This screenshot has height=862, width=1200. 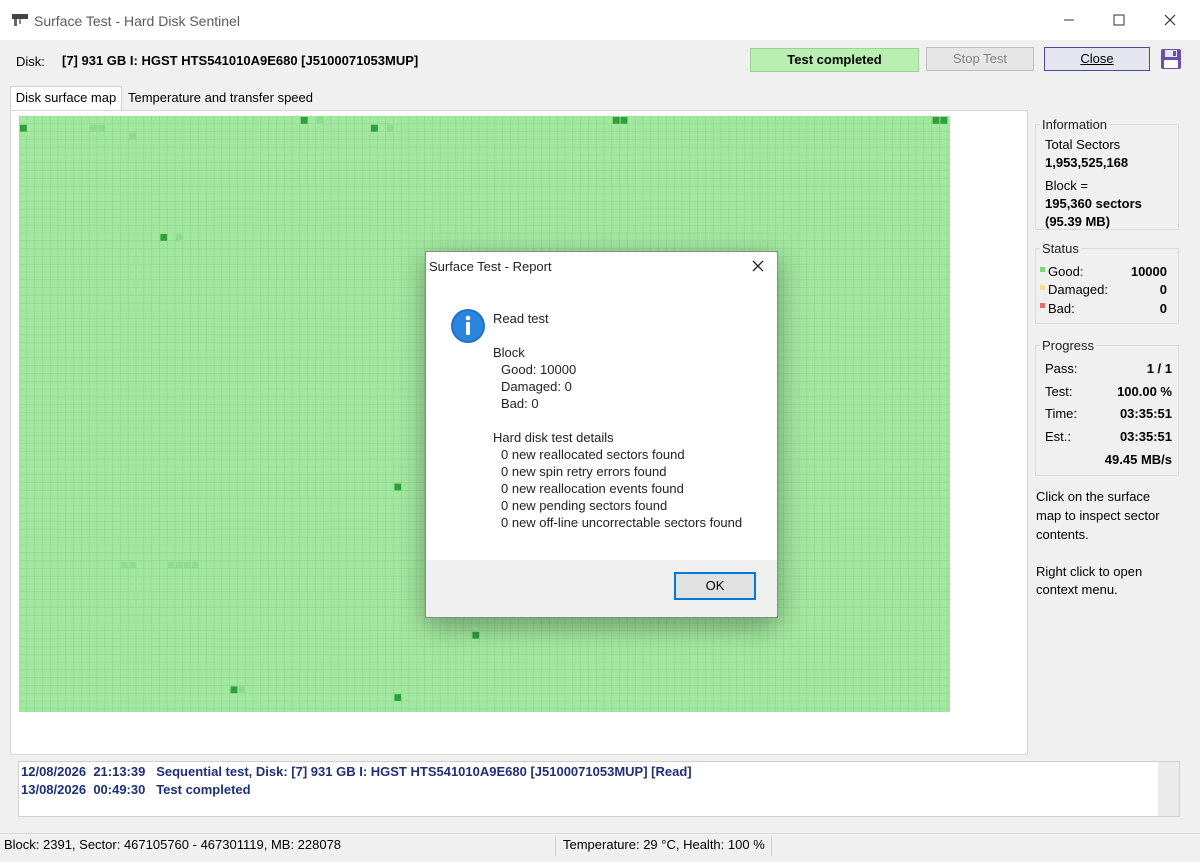 I want to click on time-label: Time:, so click(x=1061, y=413).